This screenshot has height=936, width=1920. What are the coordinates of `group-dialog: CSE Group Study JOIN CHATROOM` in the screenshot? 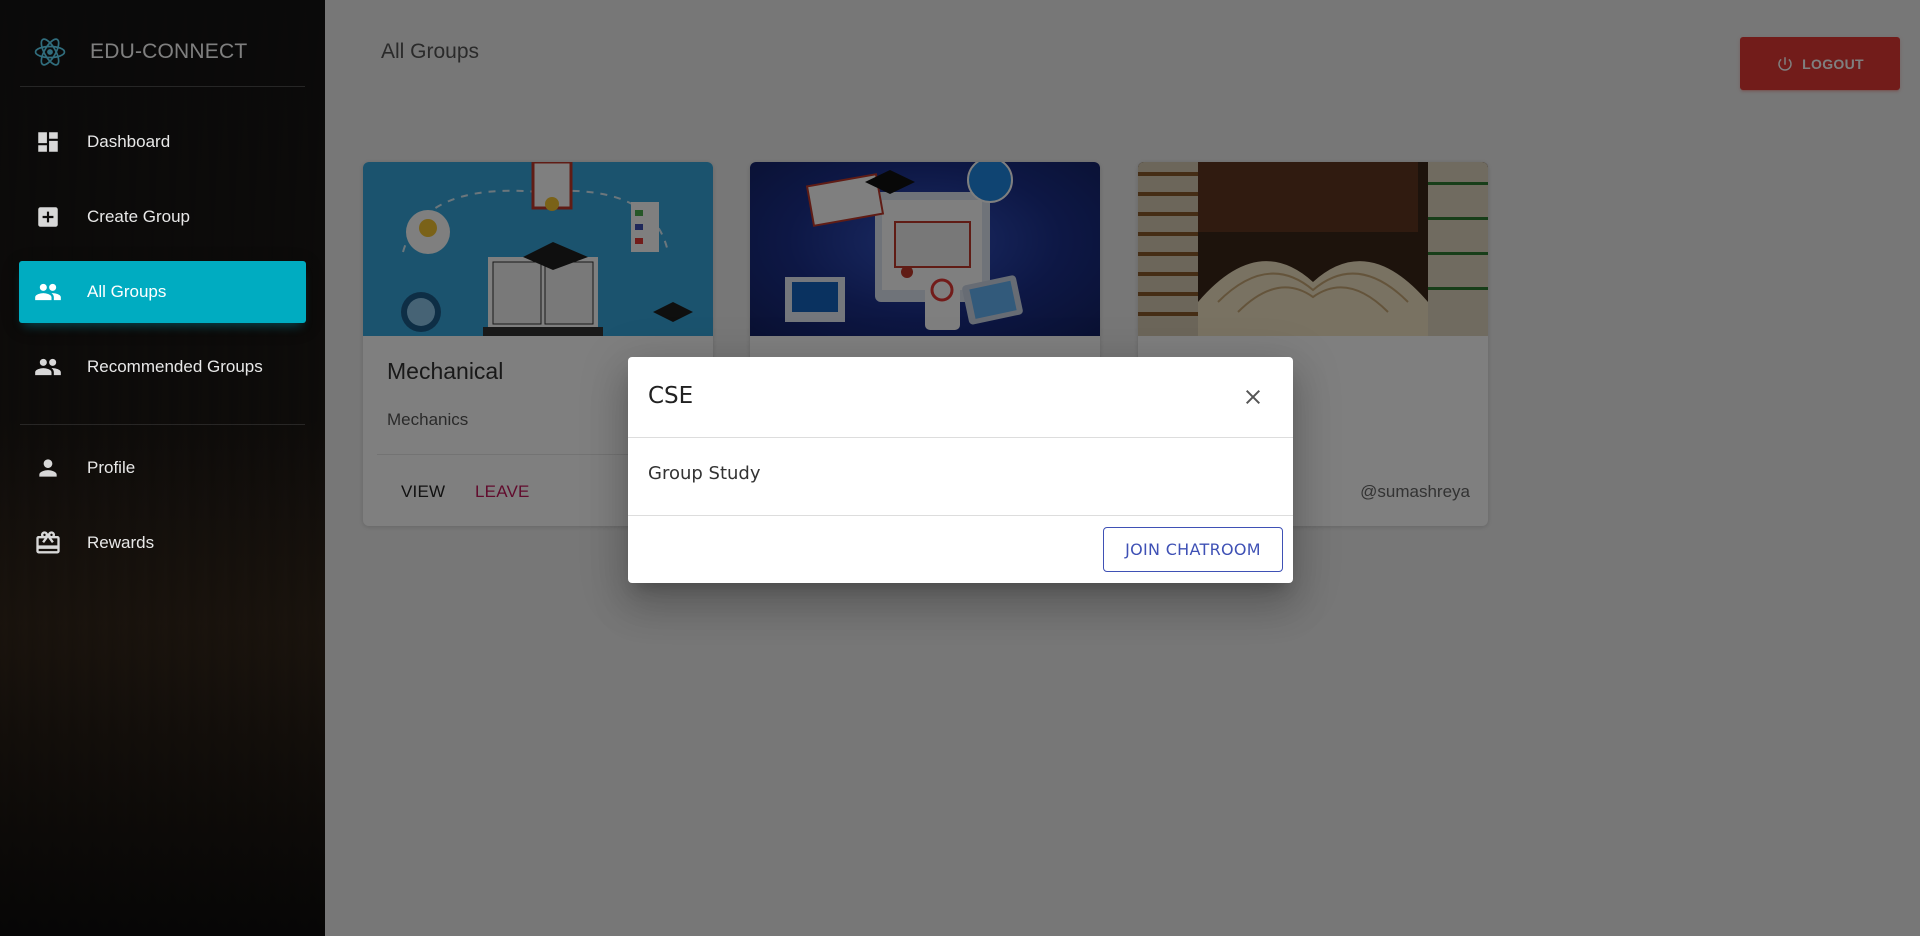 It's located at (960, 470).